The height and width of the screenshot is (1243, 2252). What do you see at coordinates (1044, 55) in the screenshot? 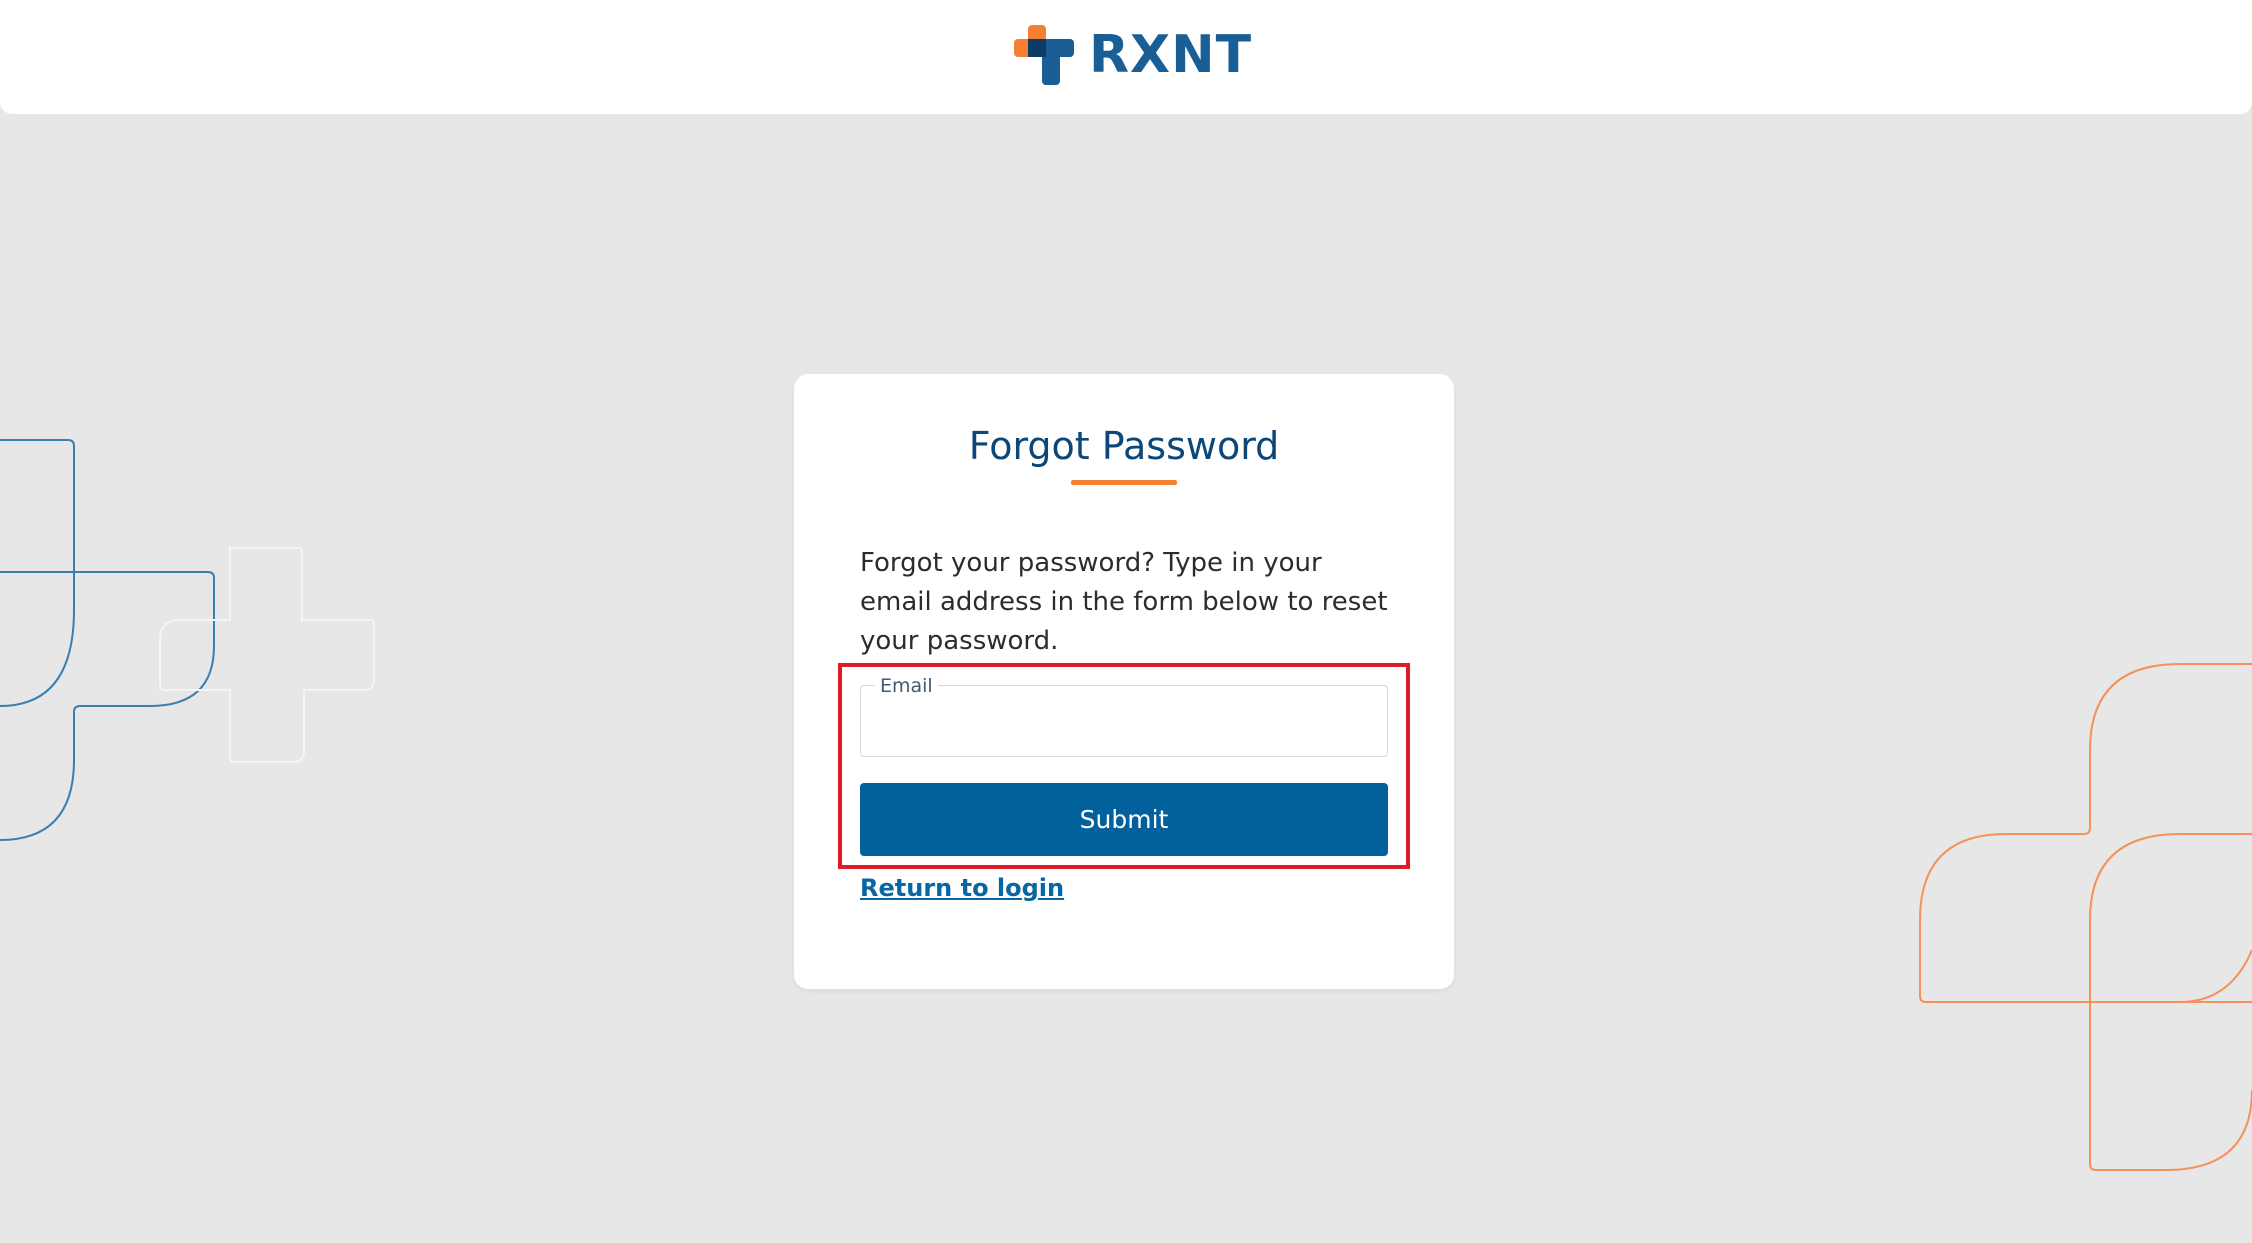
I see `rxnt-cross-logo-icon` at bounding box center [1044, 55].